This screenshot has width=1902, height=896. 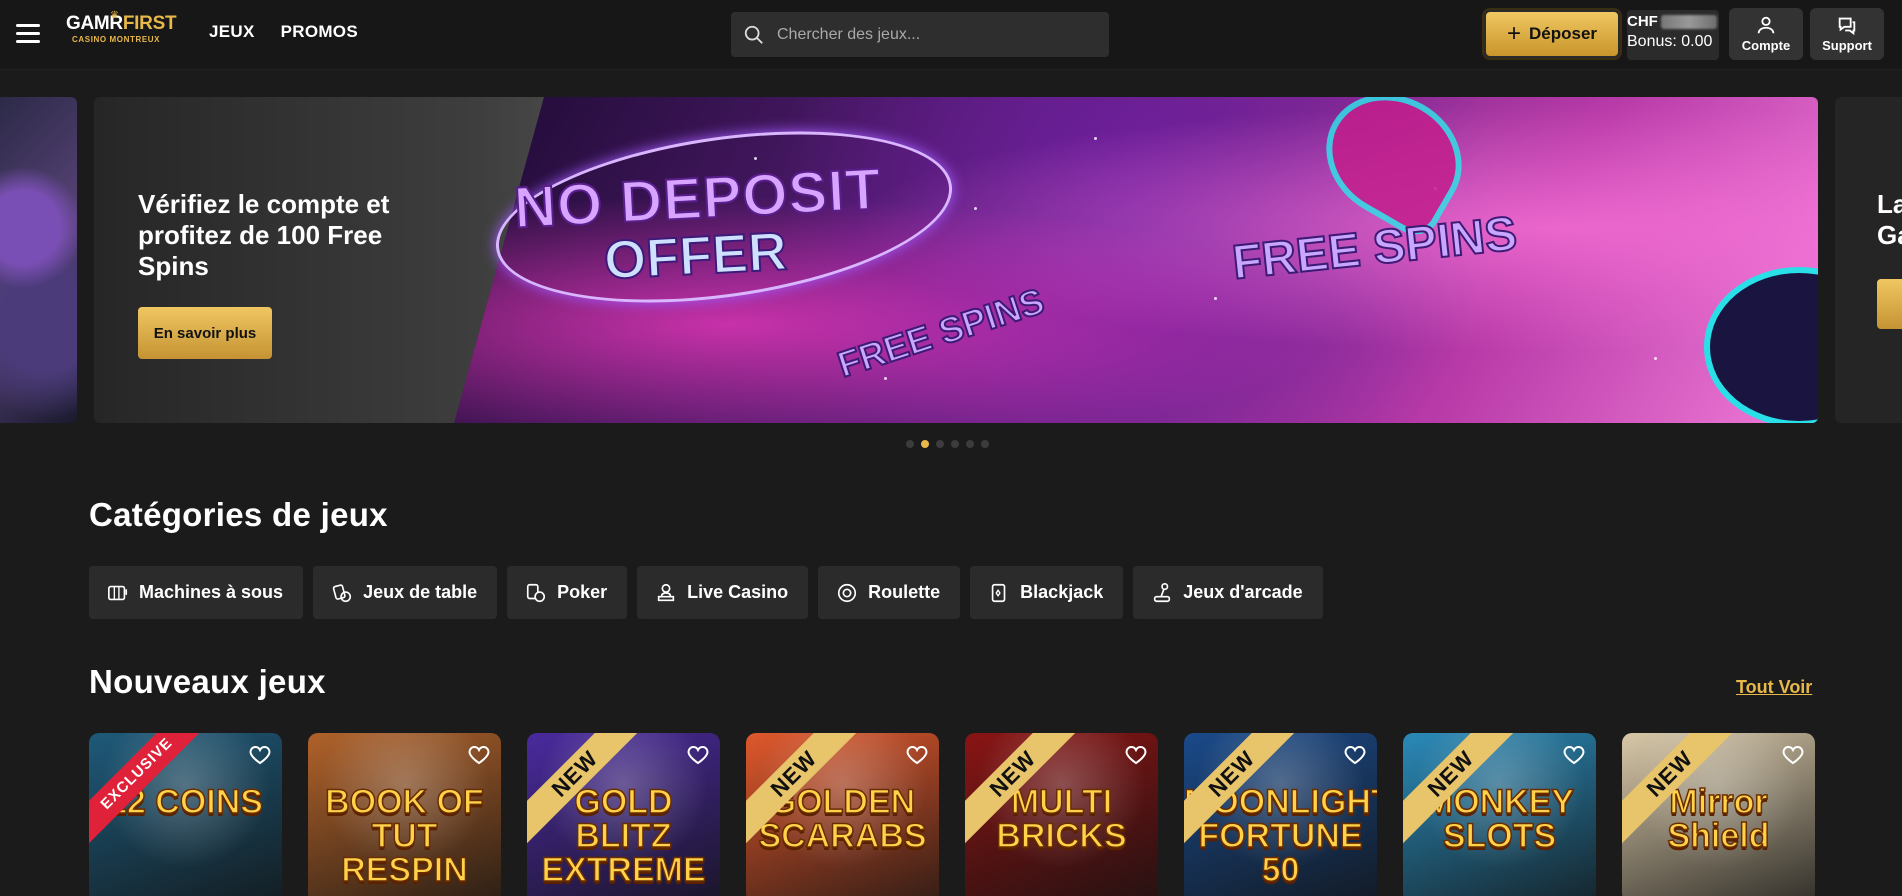 I want to click on game-tile: MULTI BRICKS NEW, so click(x=1061, y=814).